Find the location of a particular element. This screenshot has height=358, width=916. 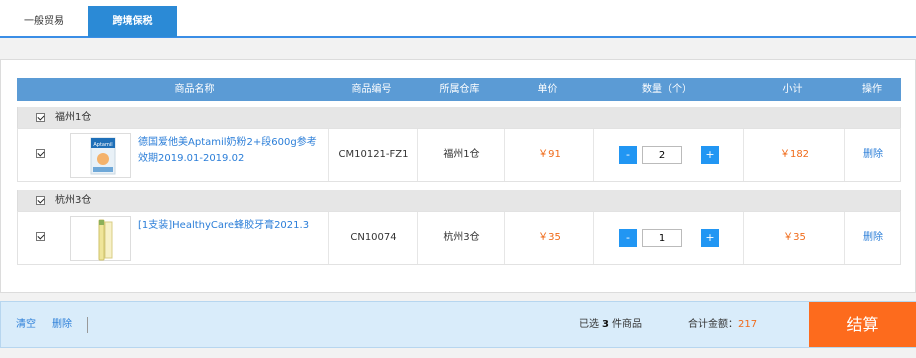

header-name: 商品名称 is located at coordinates (194, 89).